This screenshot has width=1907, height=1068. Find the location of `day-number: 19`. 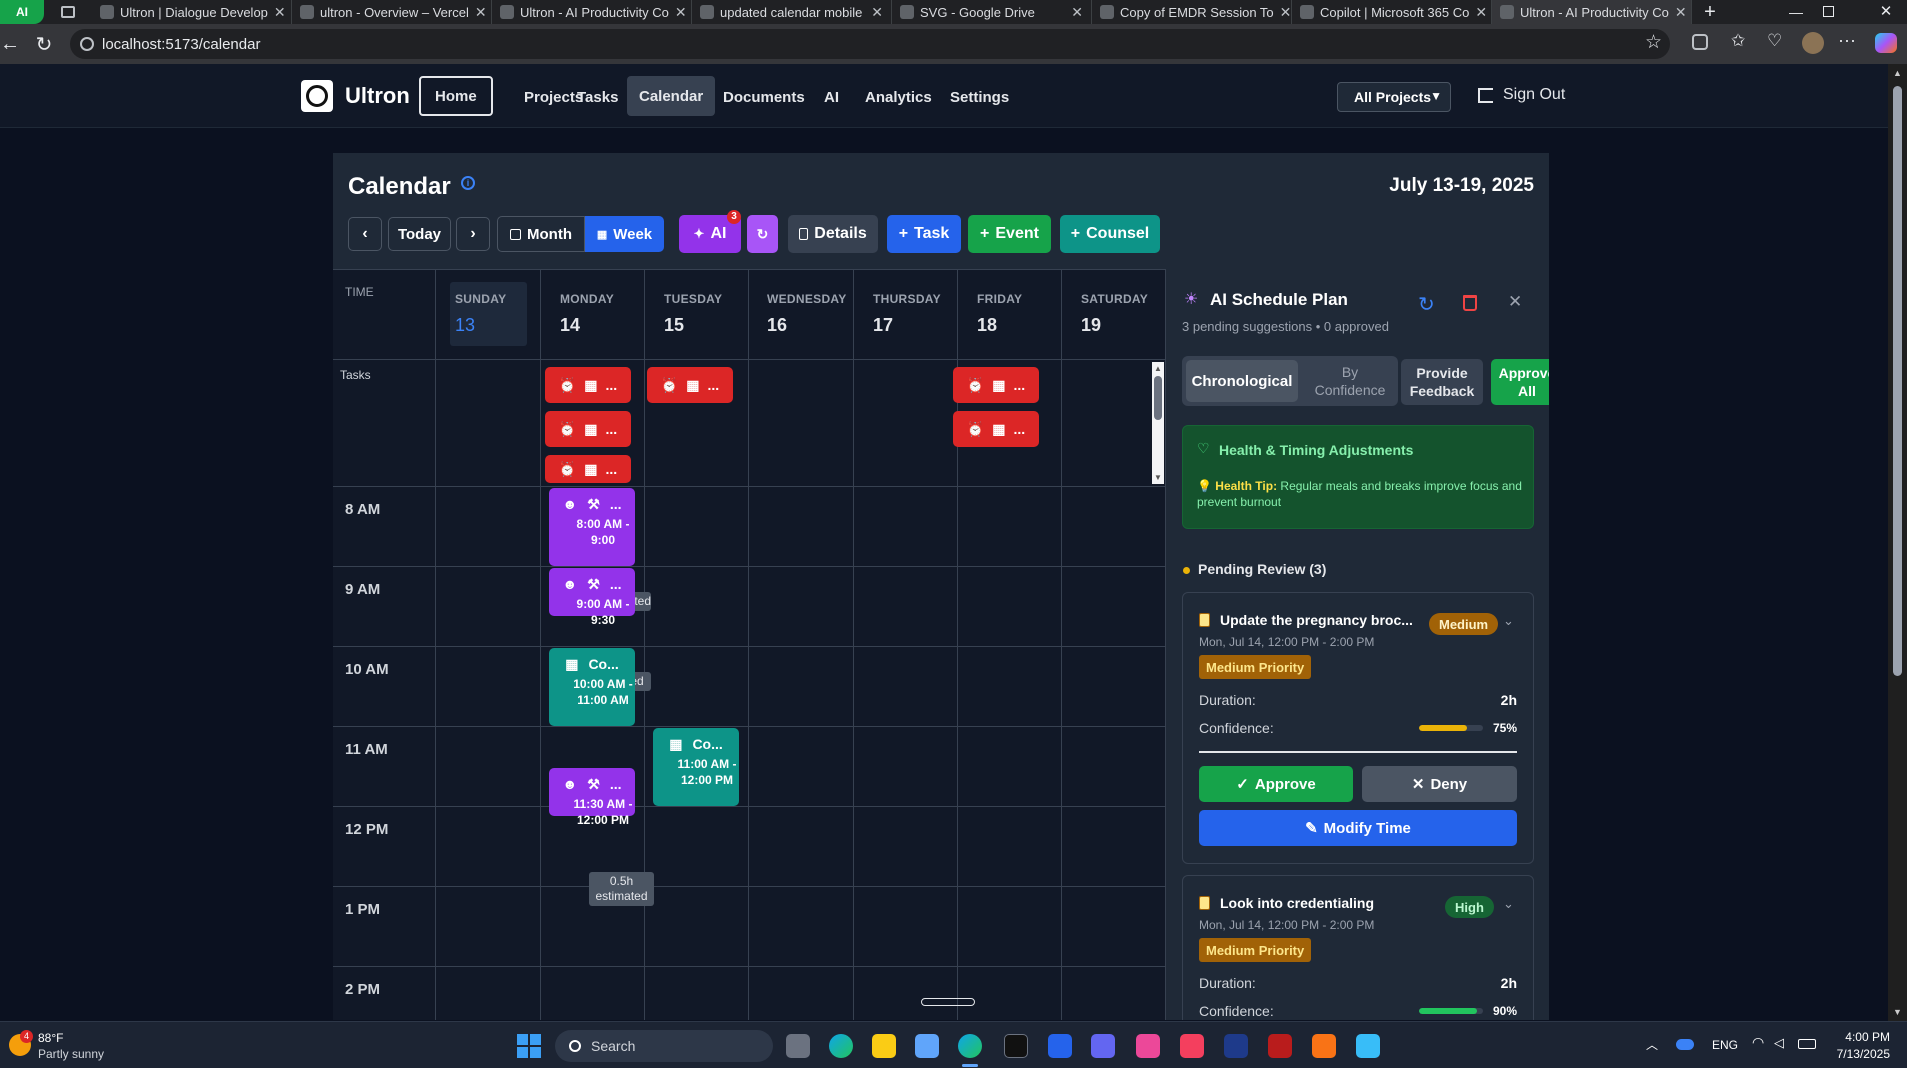

day-number: 19 is located at coordinates (1091, 325).